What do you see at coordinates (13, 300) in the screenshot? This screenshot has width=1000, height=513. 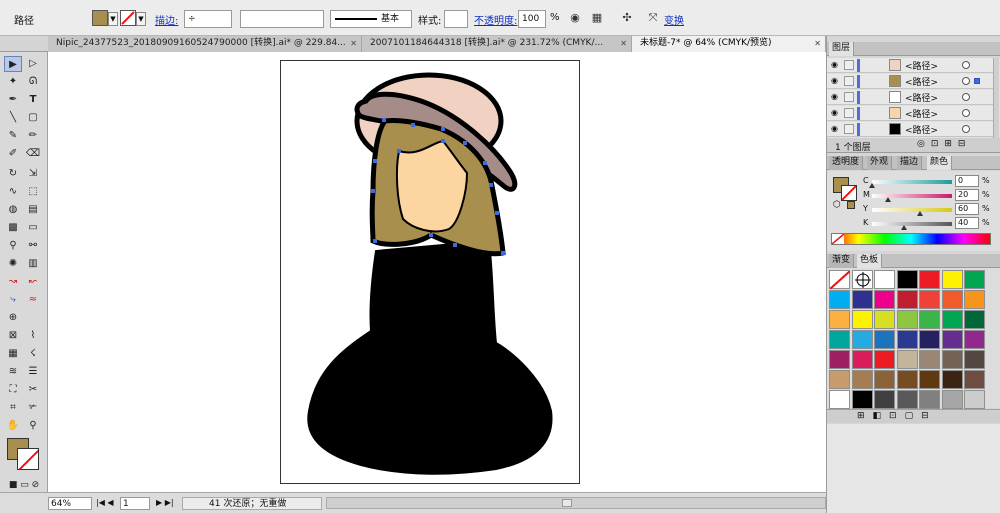 I see `width-tool-icon: ⤷` at bounding box center [13, 300].